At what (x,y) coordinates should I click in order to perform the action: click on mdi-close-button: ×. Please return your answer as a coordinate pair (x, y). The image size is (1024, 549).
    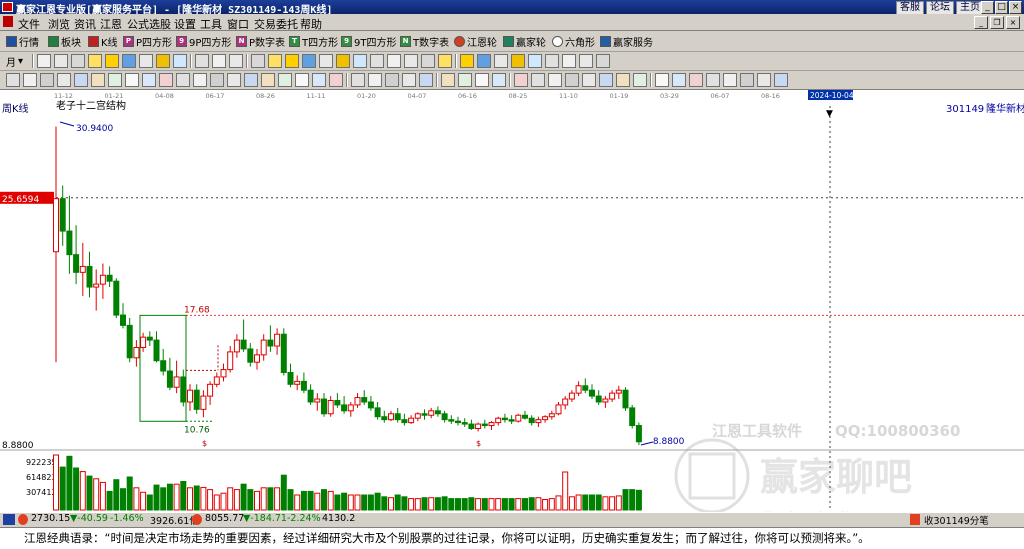
    Looking at the image, I should click on (1013, 22).